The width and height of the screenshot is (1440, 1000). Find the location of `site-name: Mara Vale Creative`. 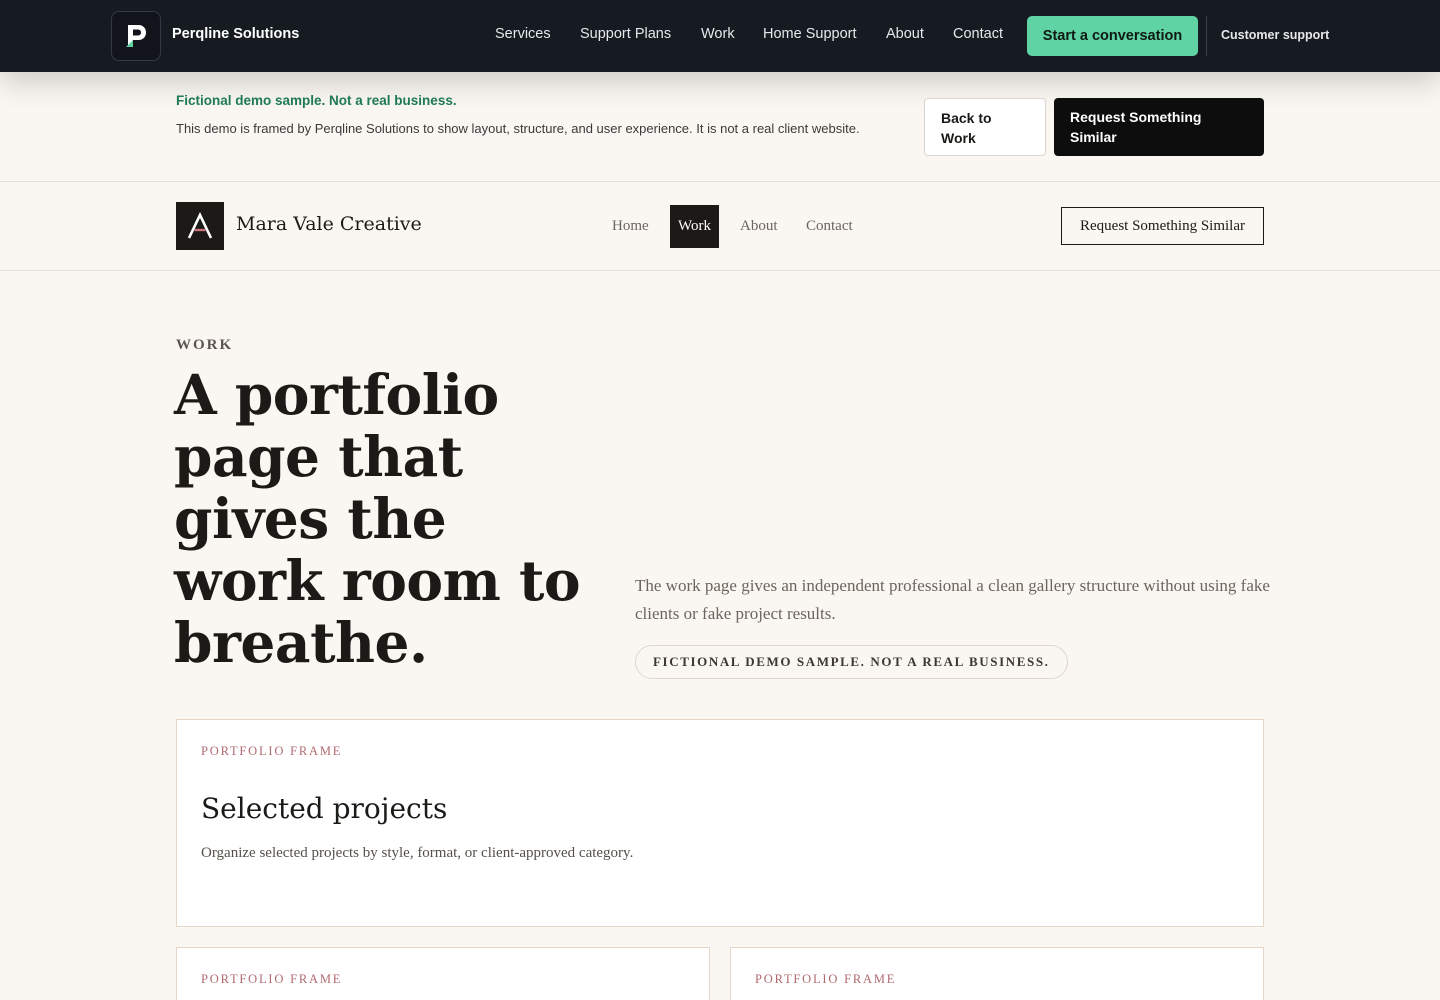

site-name: Mara Vale Creative is located at coordinates (329, 224).